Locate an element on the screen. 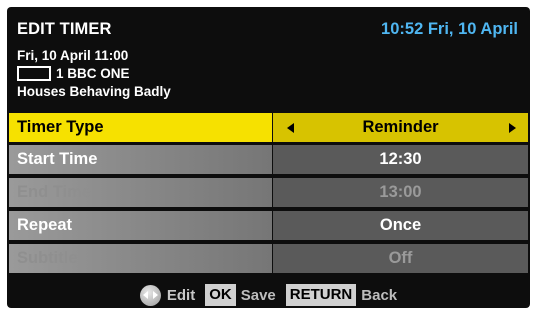  row-value: Once is located at coordinates (400, 225).